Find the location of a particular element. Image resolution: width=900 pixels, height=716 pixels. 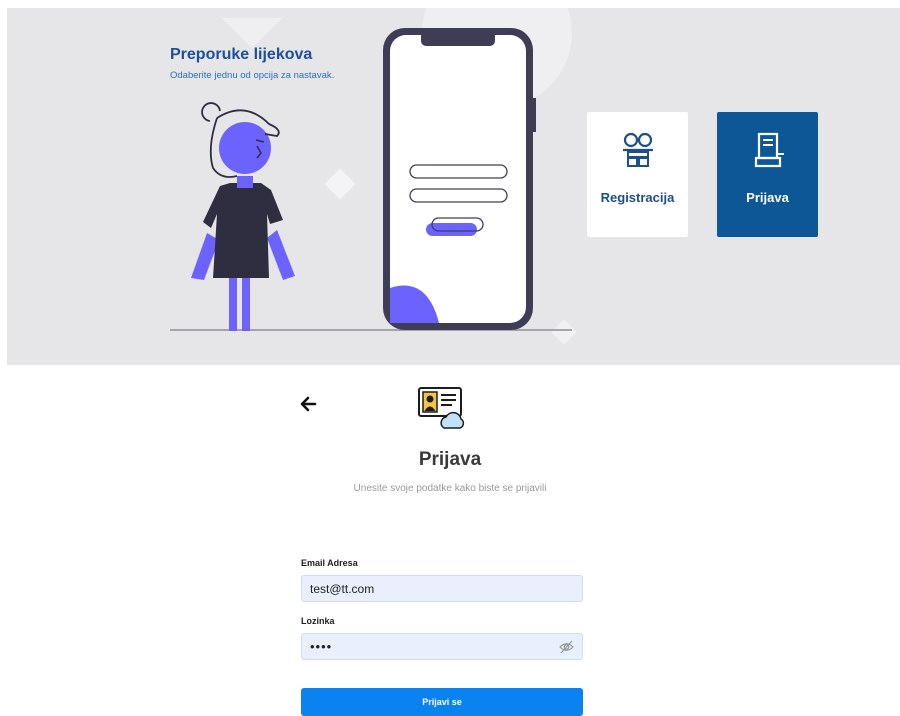

hero-title: Preporuke lijekova is located at coordinates (241, 54).